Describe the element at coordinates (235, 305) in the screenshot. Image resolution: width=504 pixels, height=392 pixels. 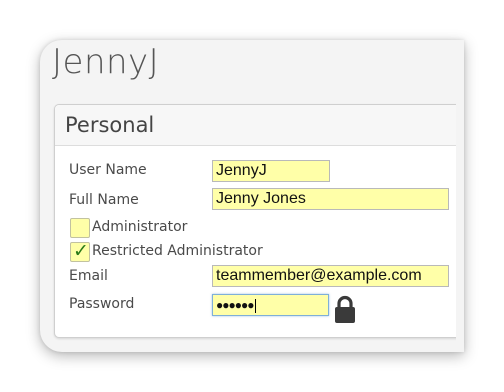
I see `password-value: ●●●●●●` at that location.